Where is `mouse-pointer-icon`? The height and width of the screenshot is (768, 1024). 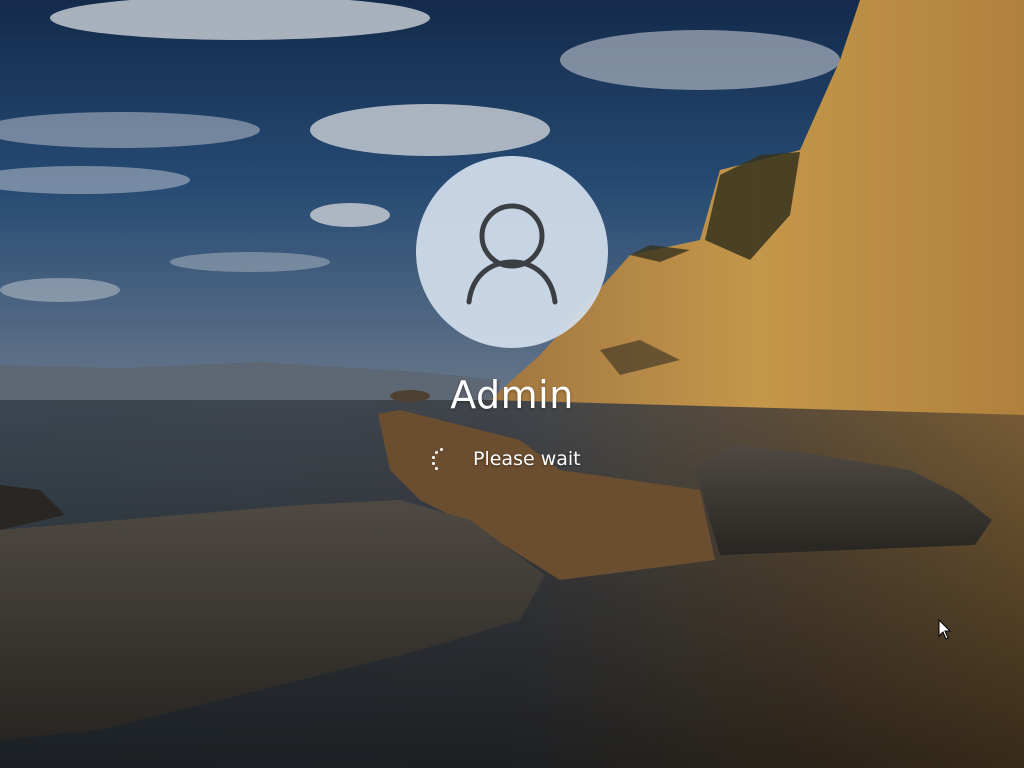 mouse-pointer-icon is located at coordinates (945, 629).